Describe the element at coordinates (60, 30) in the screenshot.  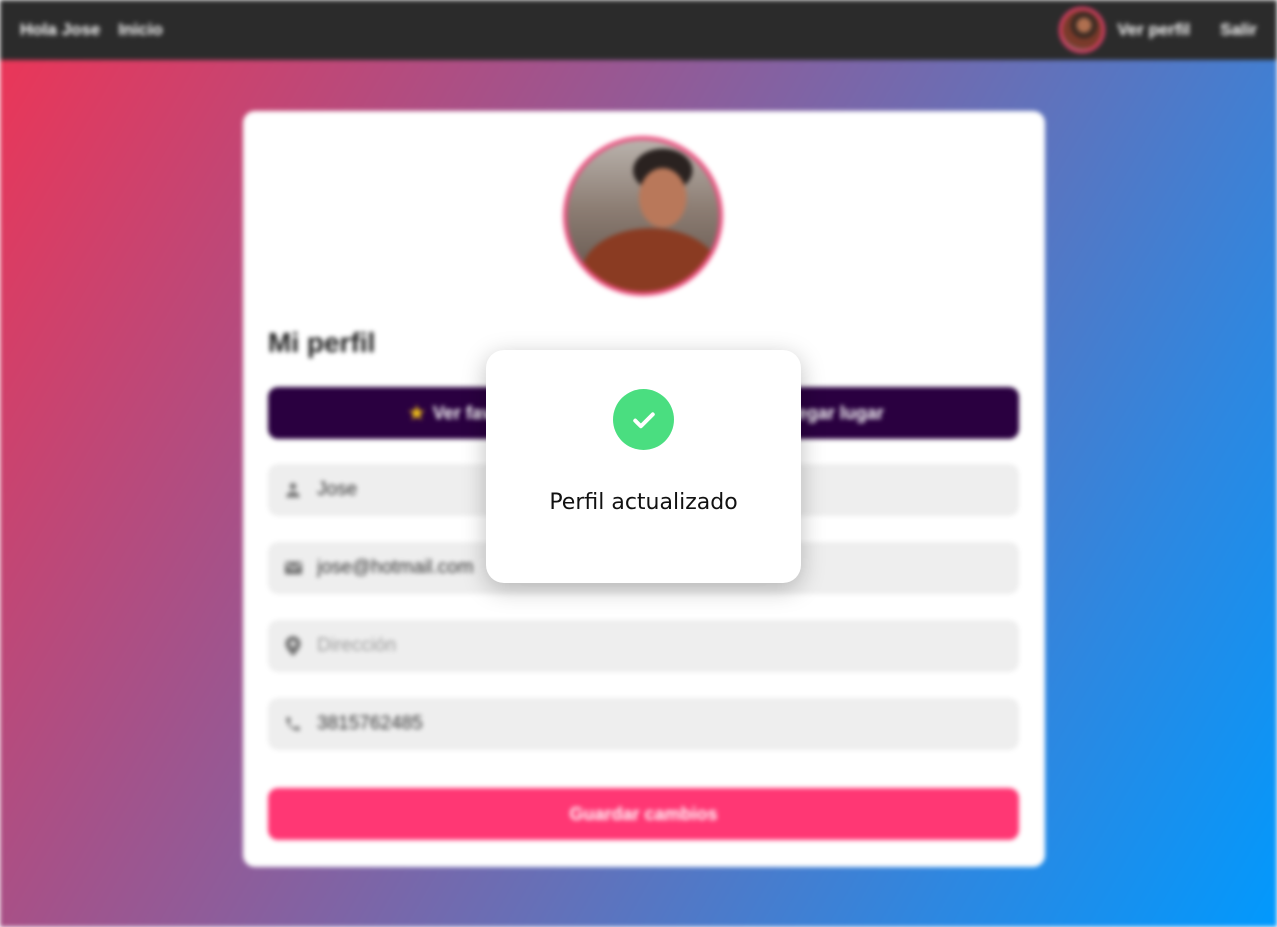
I see `greeting-link: Hola Jose` at that location.